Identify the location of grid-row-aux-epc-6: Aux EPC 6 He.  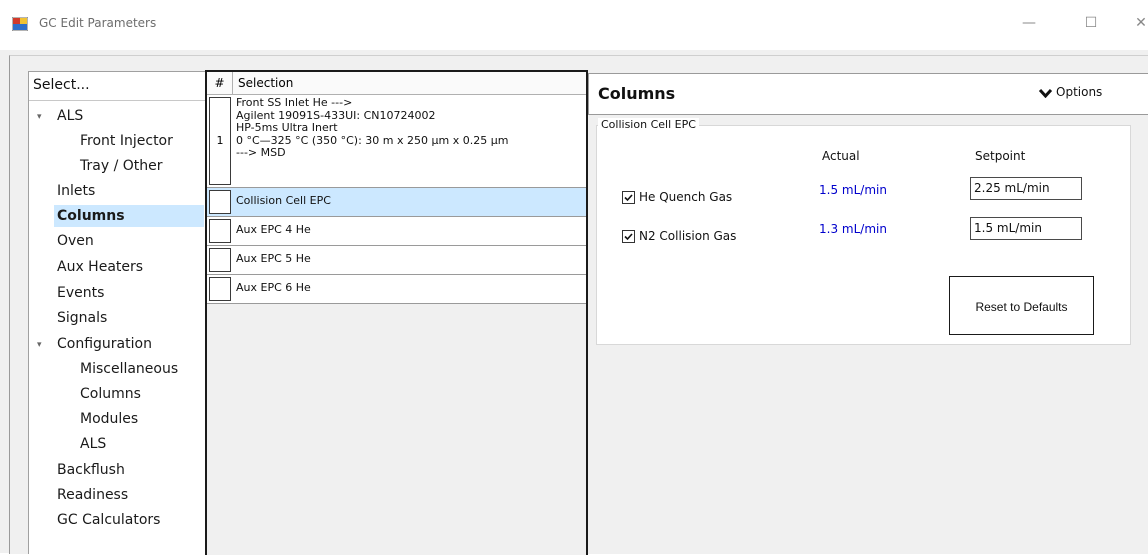
(396, 289).